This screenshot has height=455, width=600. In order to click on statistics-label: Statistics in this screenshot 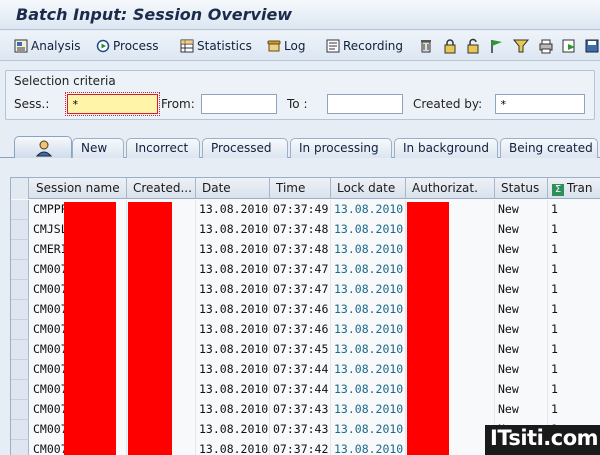, I will do `click(224, 46)`.